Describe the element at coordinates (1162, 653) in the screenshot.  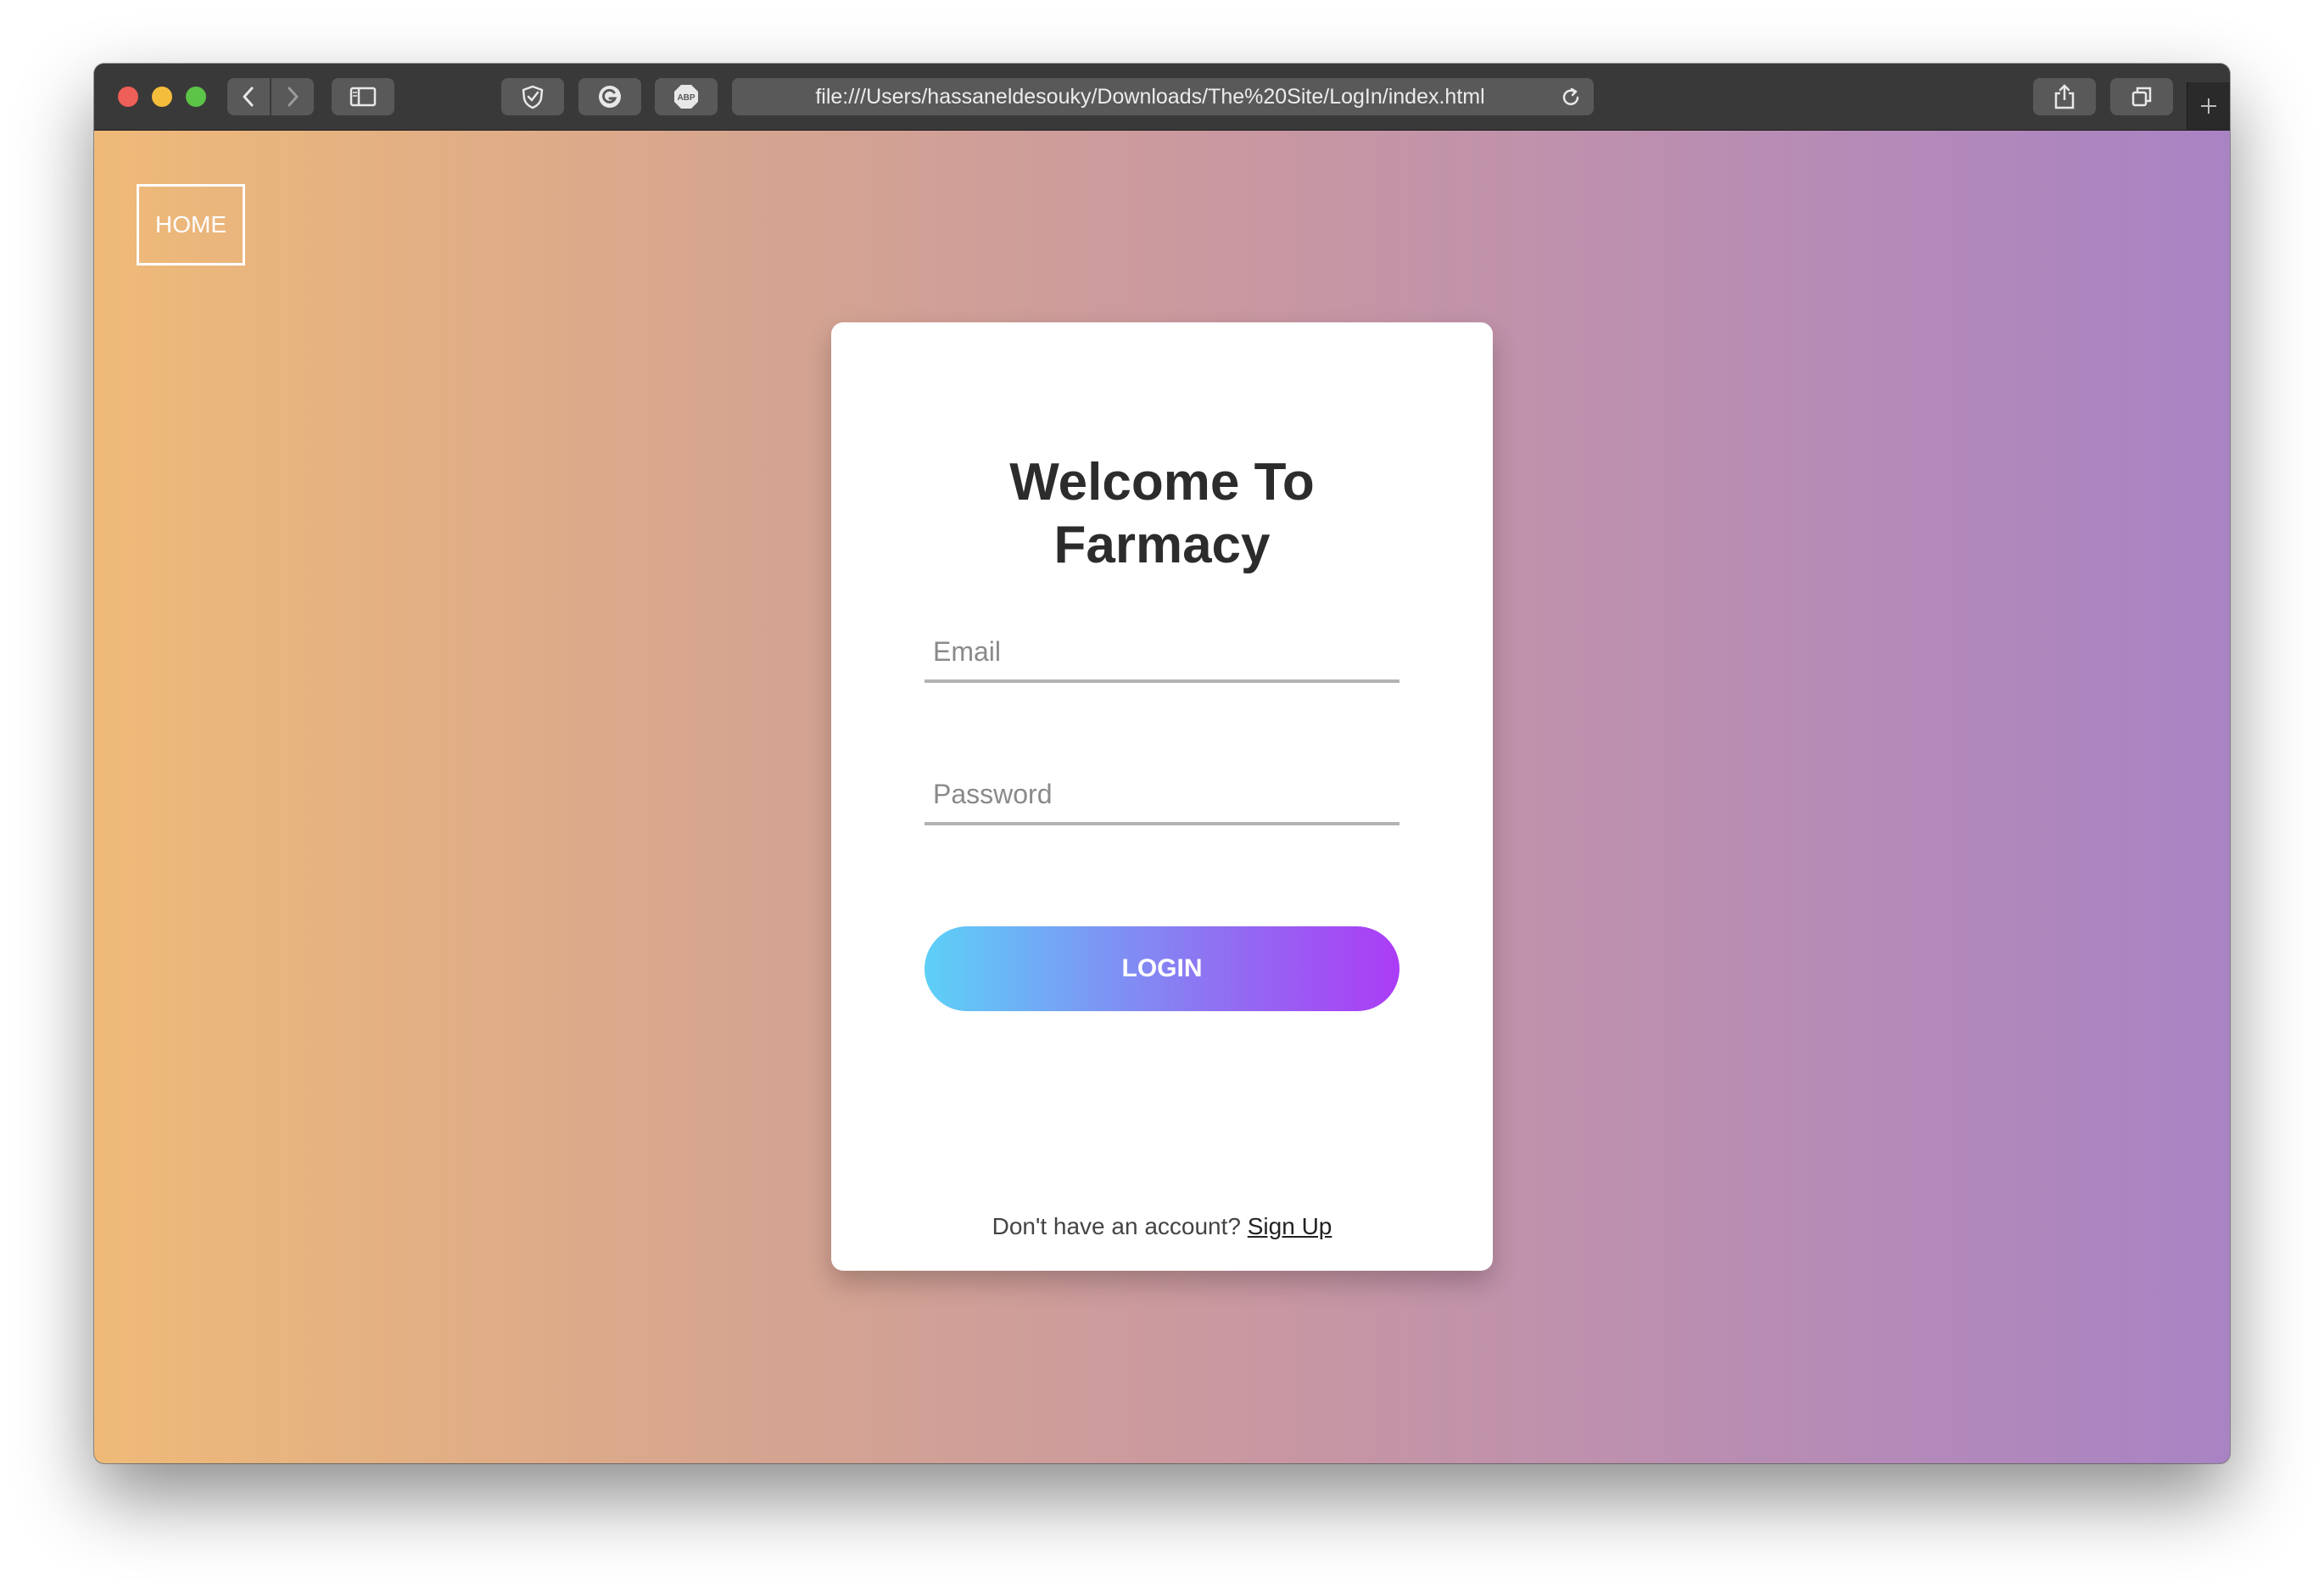
I see `email-field` at that location.